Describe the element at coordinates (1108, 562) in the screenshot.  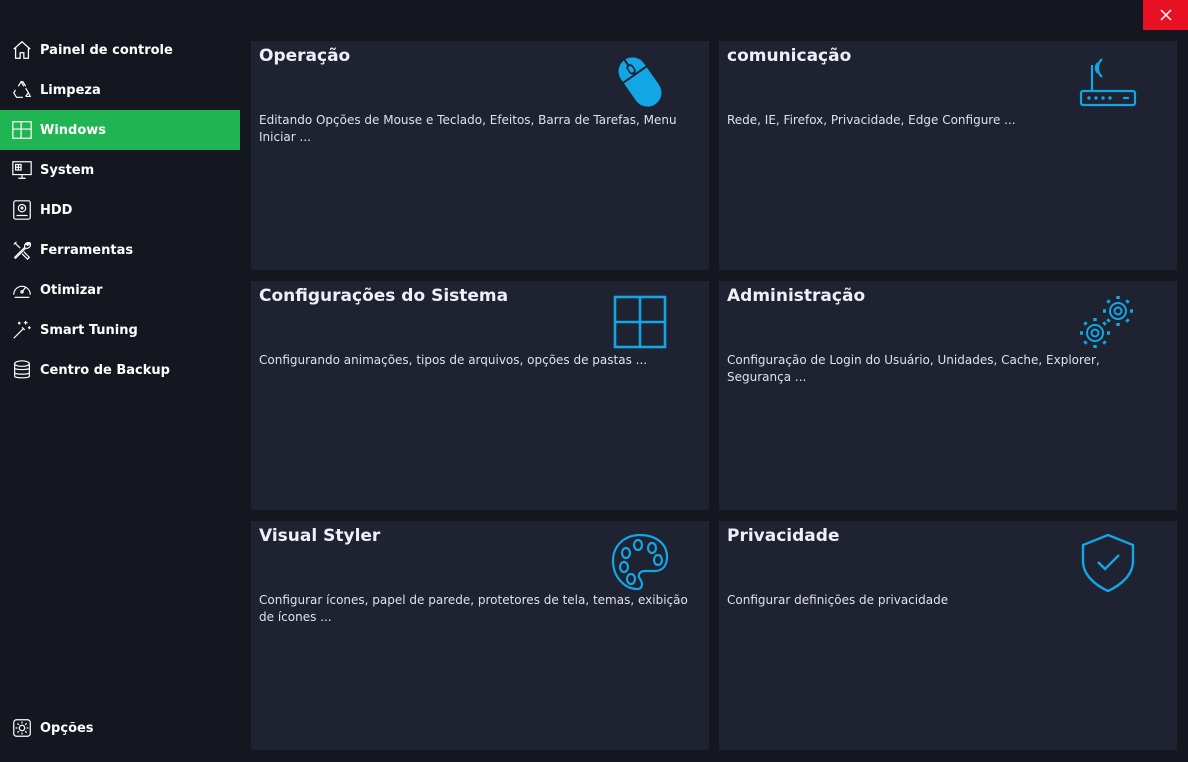
I see `shield-check-icon` at that location.